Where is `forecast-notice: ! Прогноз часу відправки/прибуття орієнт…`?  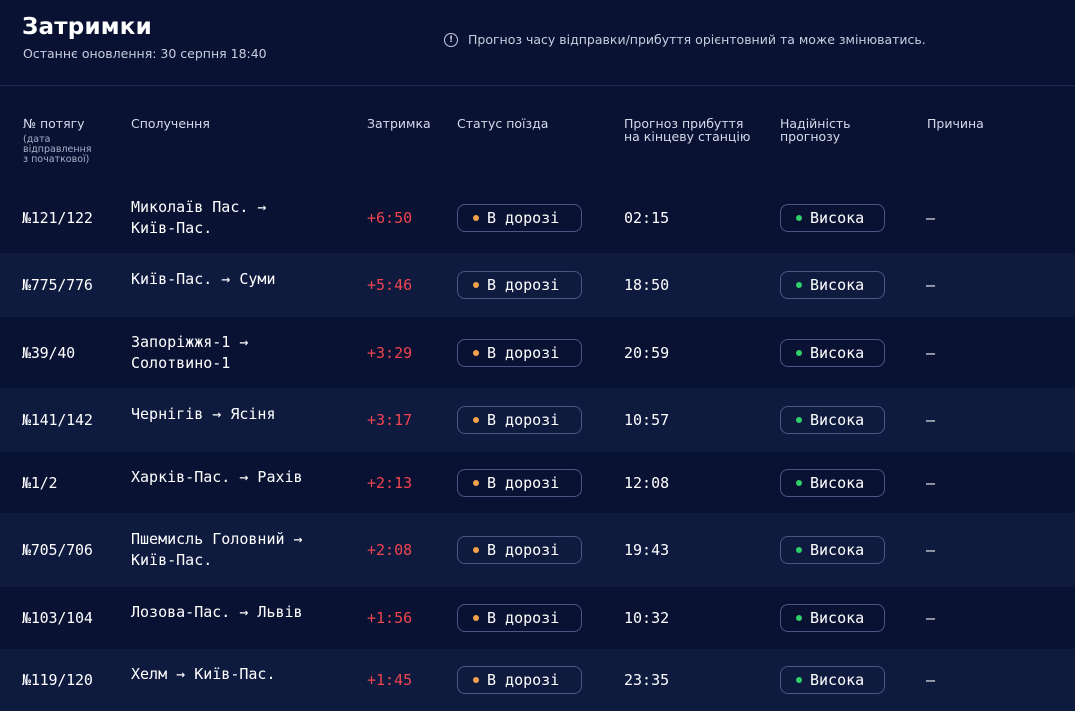
forecast-notice: ! Прогноз часу відправки/прибуття орієнт… is located at coordinates (685, 39).